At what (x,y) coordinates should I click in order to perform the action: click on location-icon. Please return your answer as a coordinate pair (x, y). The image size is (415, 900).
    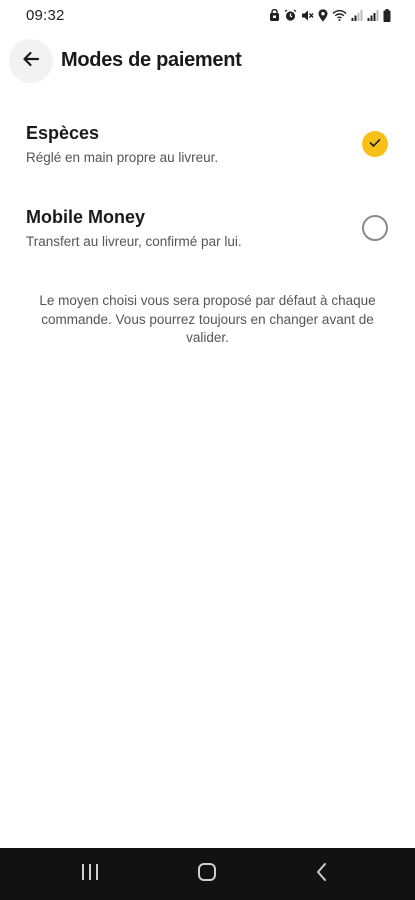
    Looking at the image, I should click on (323, 15).